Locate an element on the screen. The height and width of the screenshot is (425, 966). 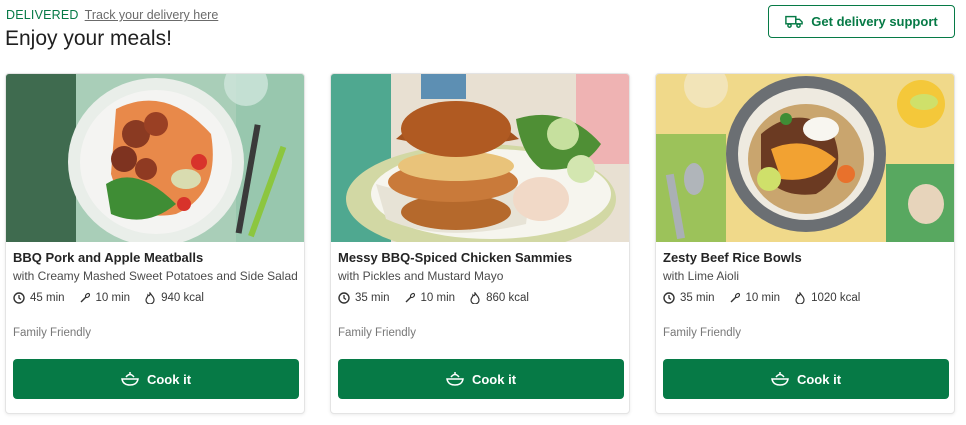
calories: 860 kcal is located at coordinates (499, 298).